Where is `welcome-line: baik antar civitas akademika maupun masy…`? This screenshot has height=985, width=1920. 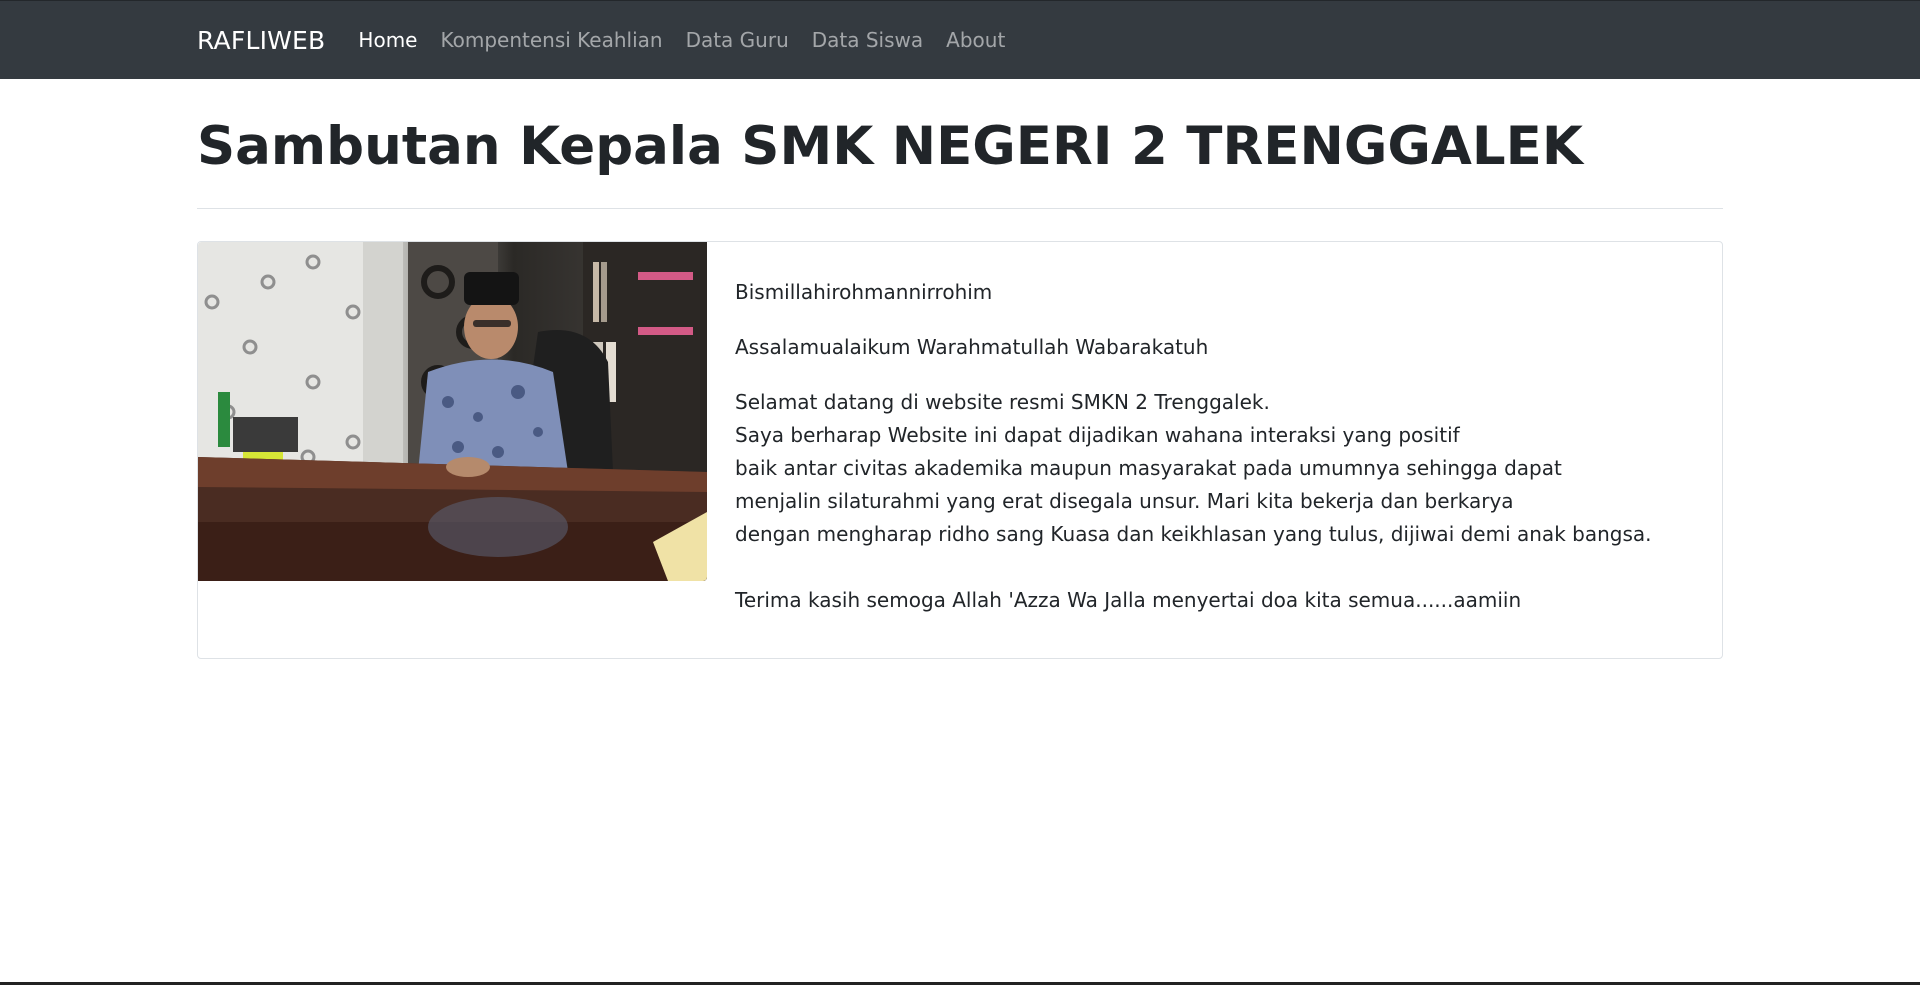
welcome-line: baik antar civitas akademika maupun masy… is located at coordinates (1148, 467).